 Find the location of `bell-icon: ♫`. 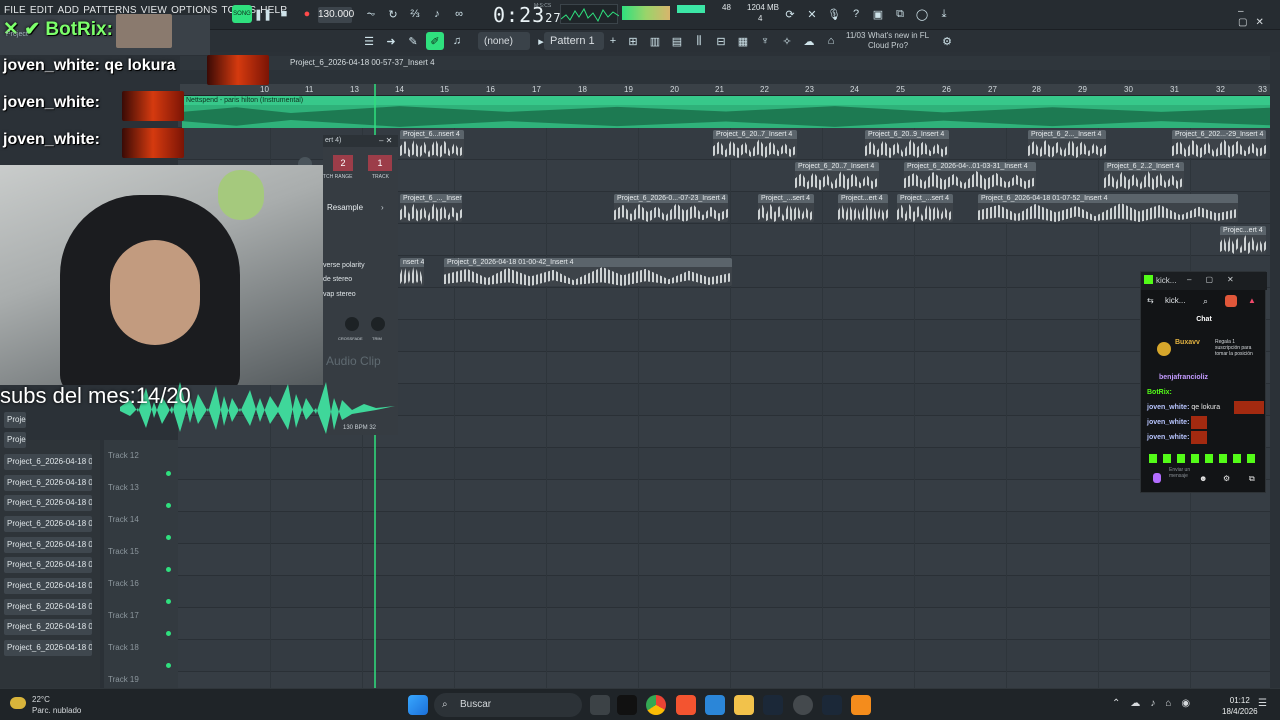

bell-icon: ♫ is located at coordinates (457, 41).